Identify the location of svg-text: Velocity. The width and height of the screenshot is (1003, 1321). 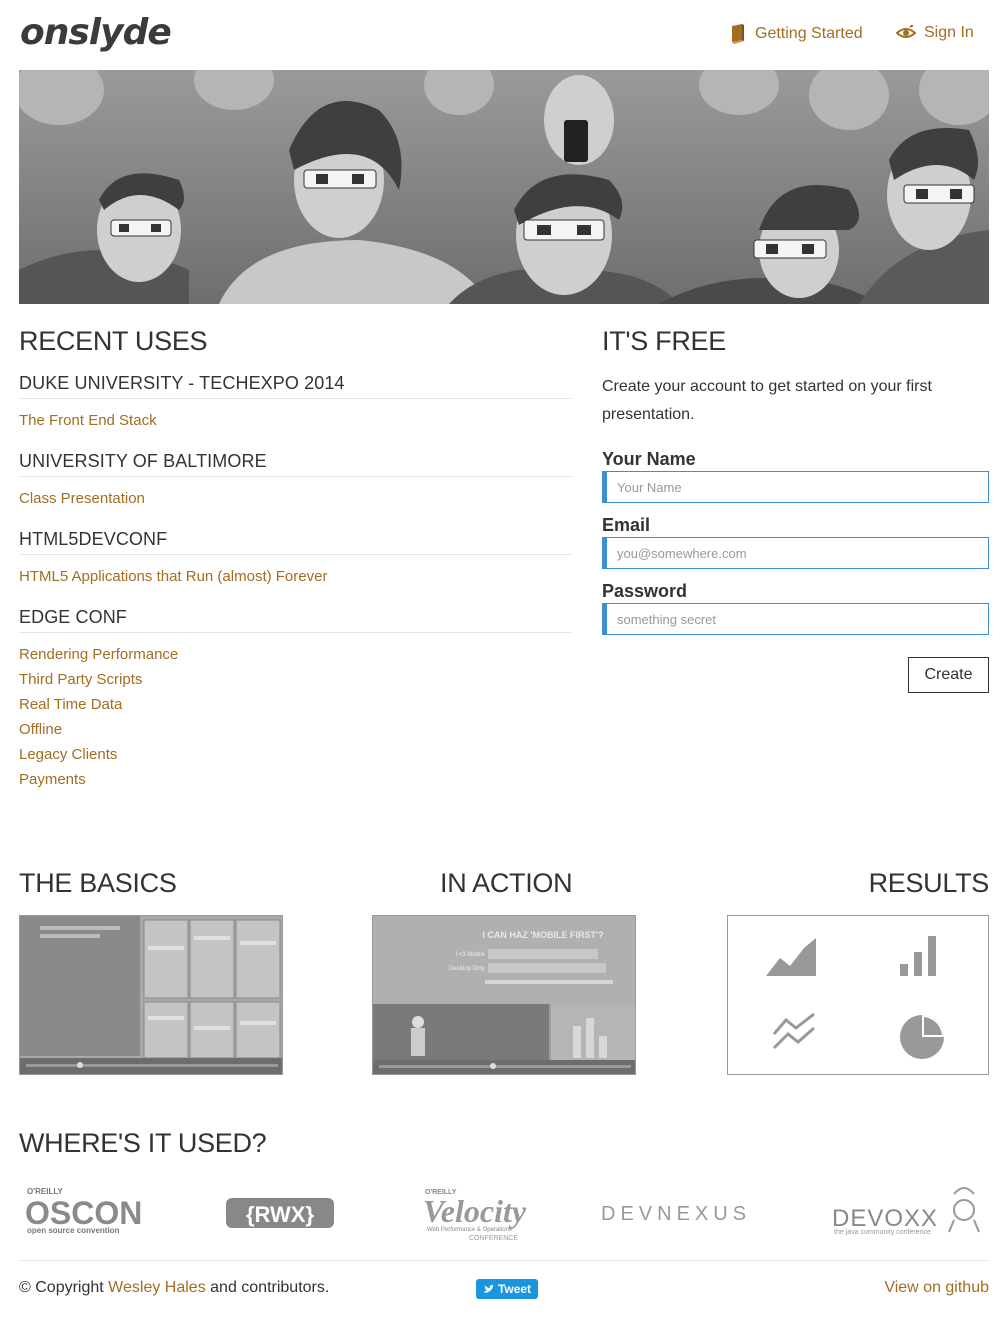
(475, 1211).